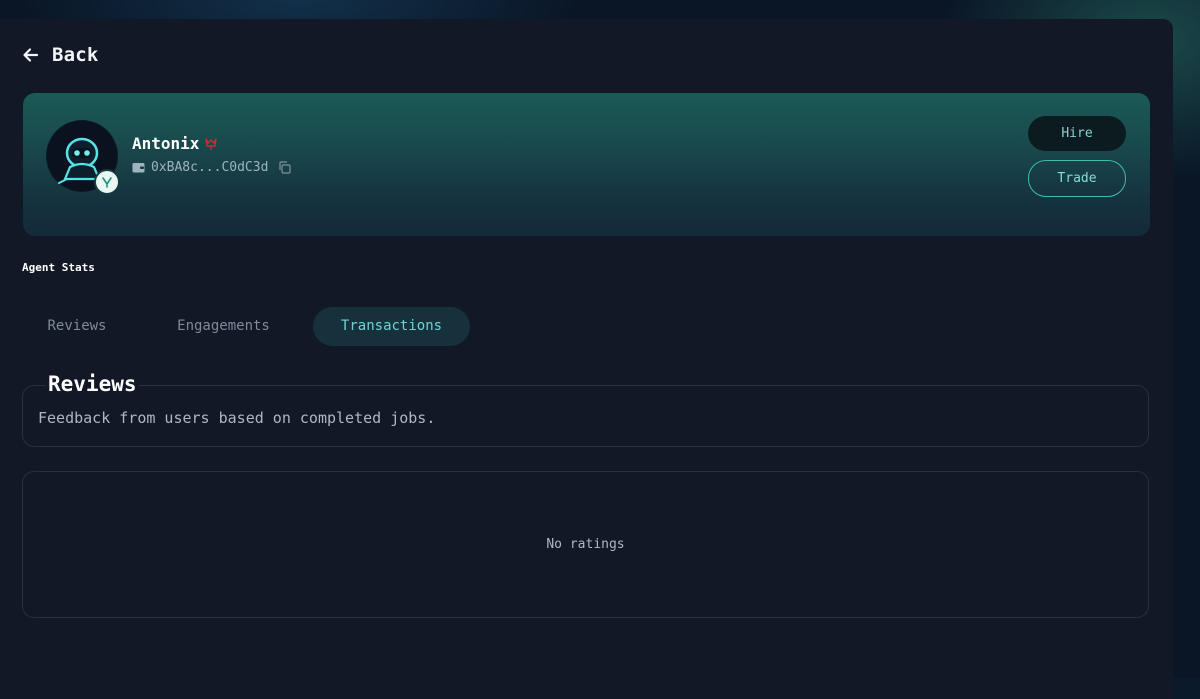  Describe the element at coordinates (92, 384) in the screenshot. I see `reviews-title: Reviews` at that location.